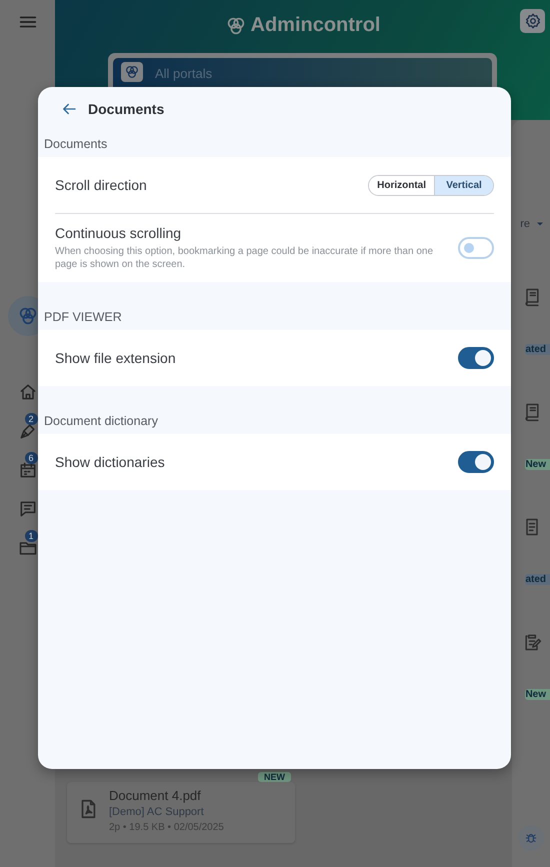  I want to click on setting-label: Show dictionaries, so click(110, 462).